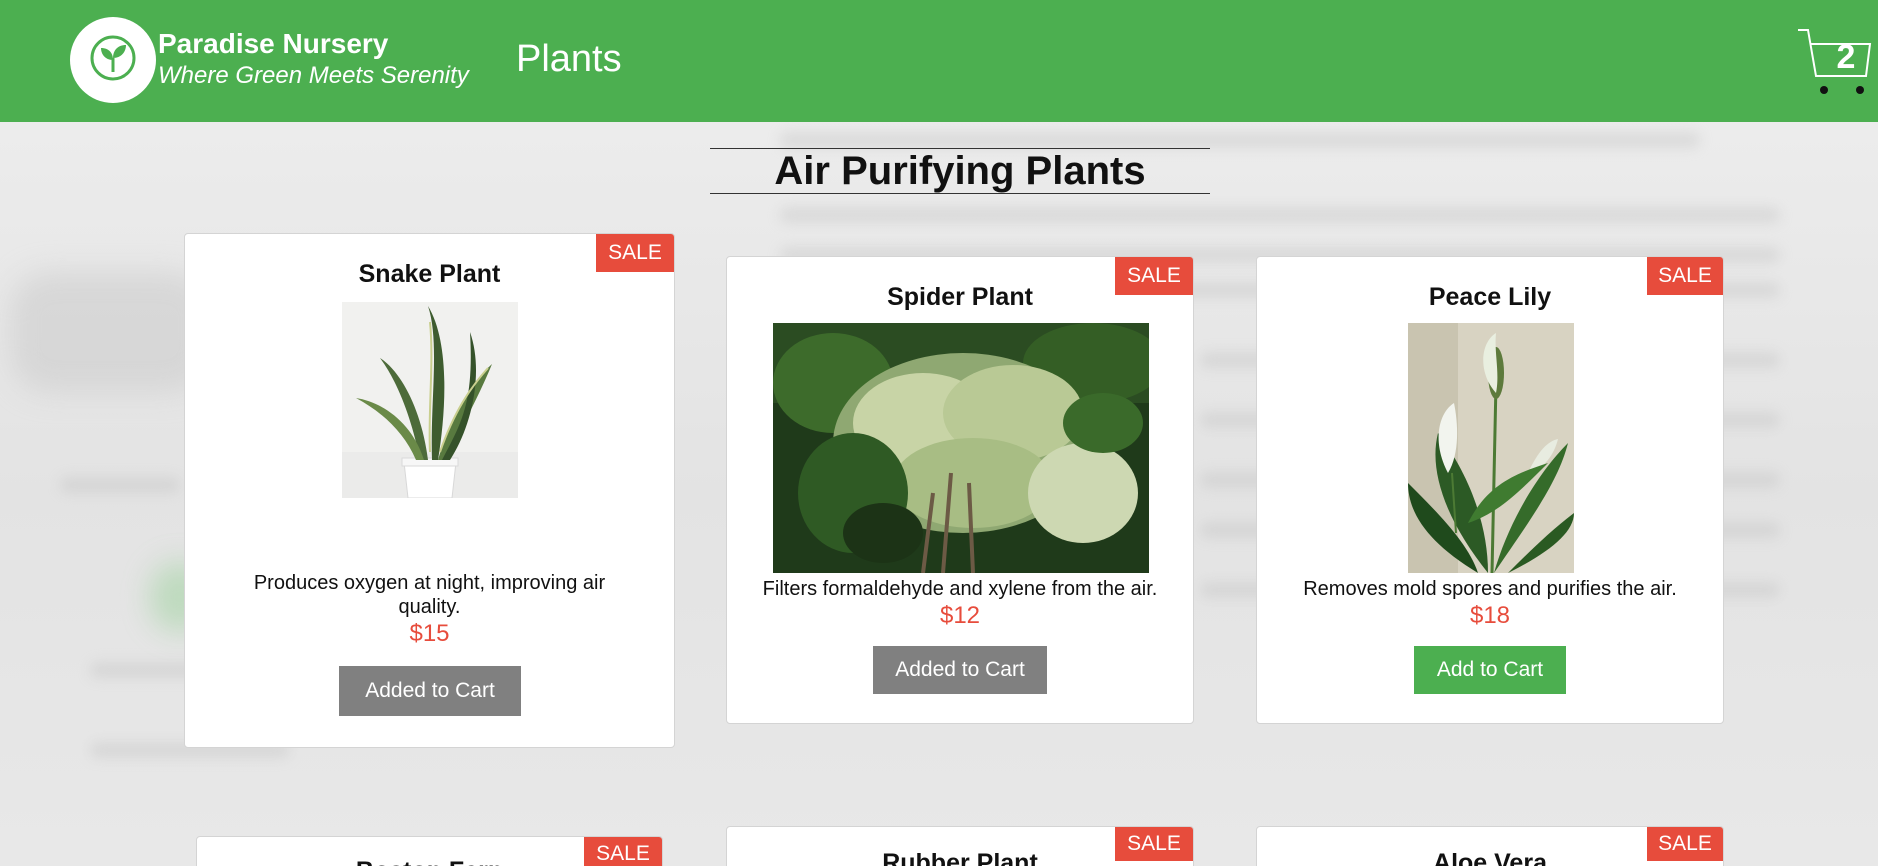 The height and width of the screenshot is (866, 1878). Describe the element at coordinates (1490, 297) in the screenshot. I see `plant-name: Peace Lily` at that location.